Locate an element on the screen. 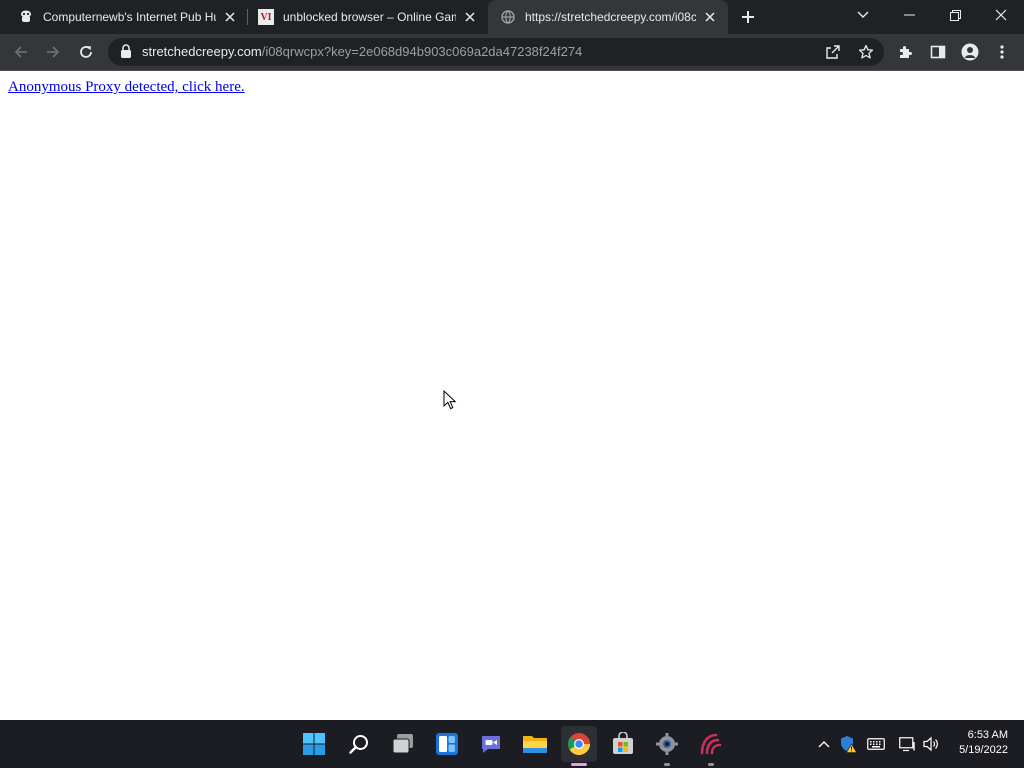 This screenshot has height=768, width=1024. settings-icon is located at coordinates (667, 744).